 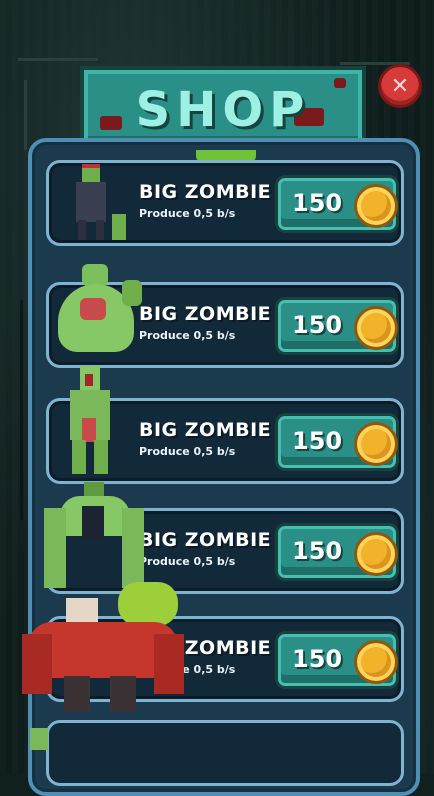 I want to click on shop-item-partial, so click(x=225, y=753).